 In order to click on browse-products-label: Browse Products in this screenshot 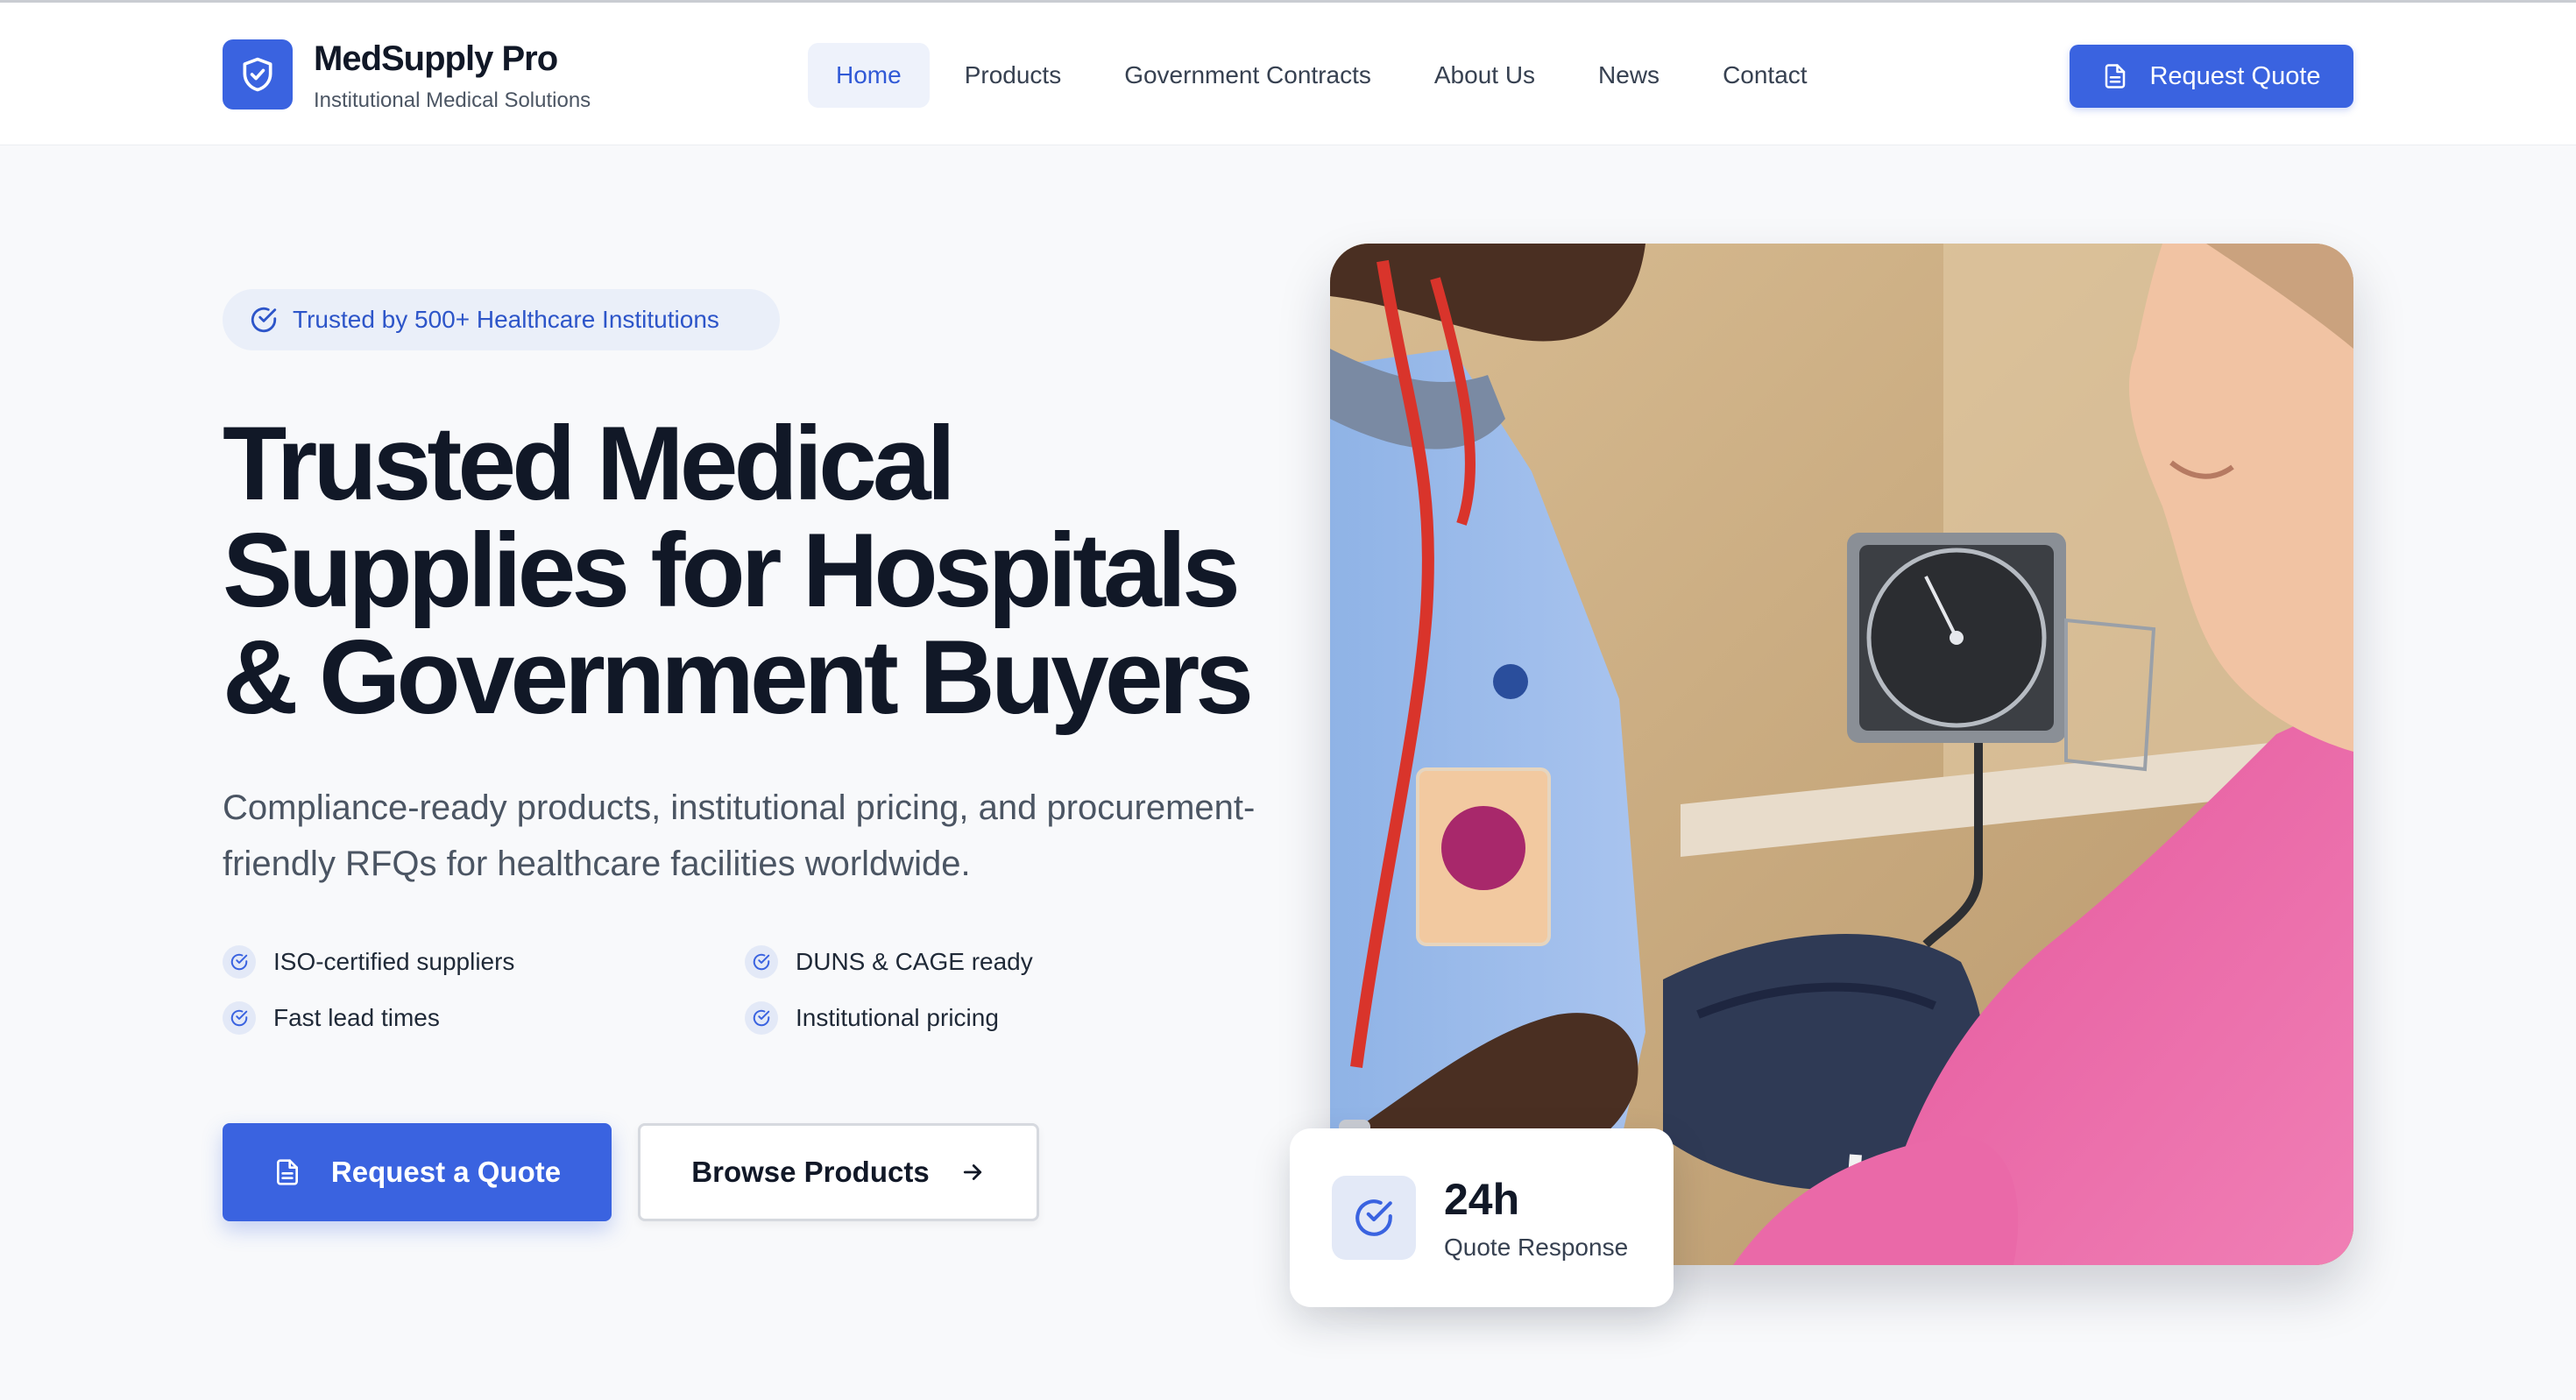, I will do `click(810, 1172)`.